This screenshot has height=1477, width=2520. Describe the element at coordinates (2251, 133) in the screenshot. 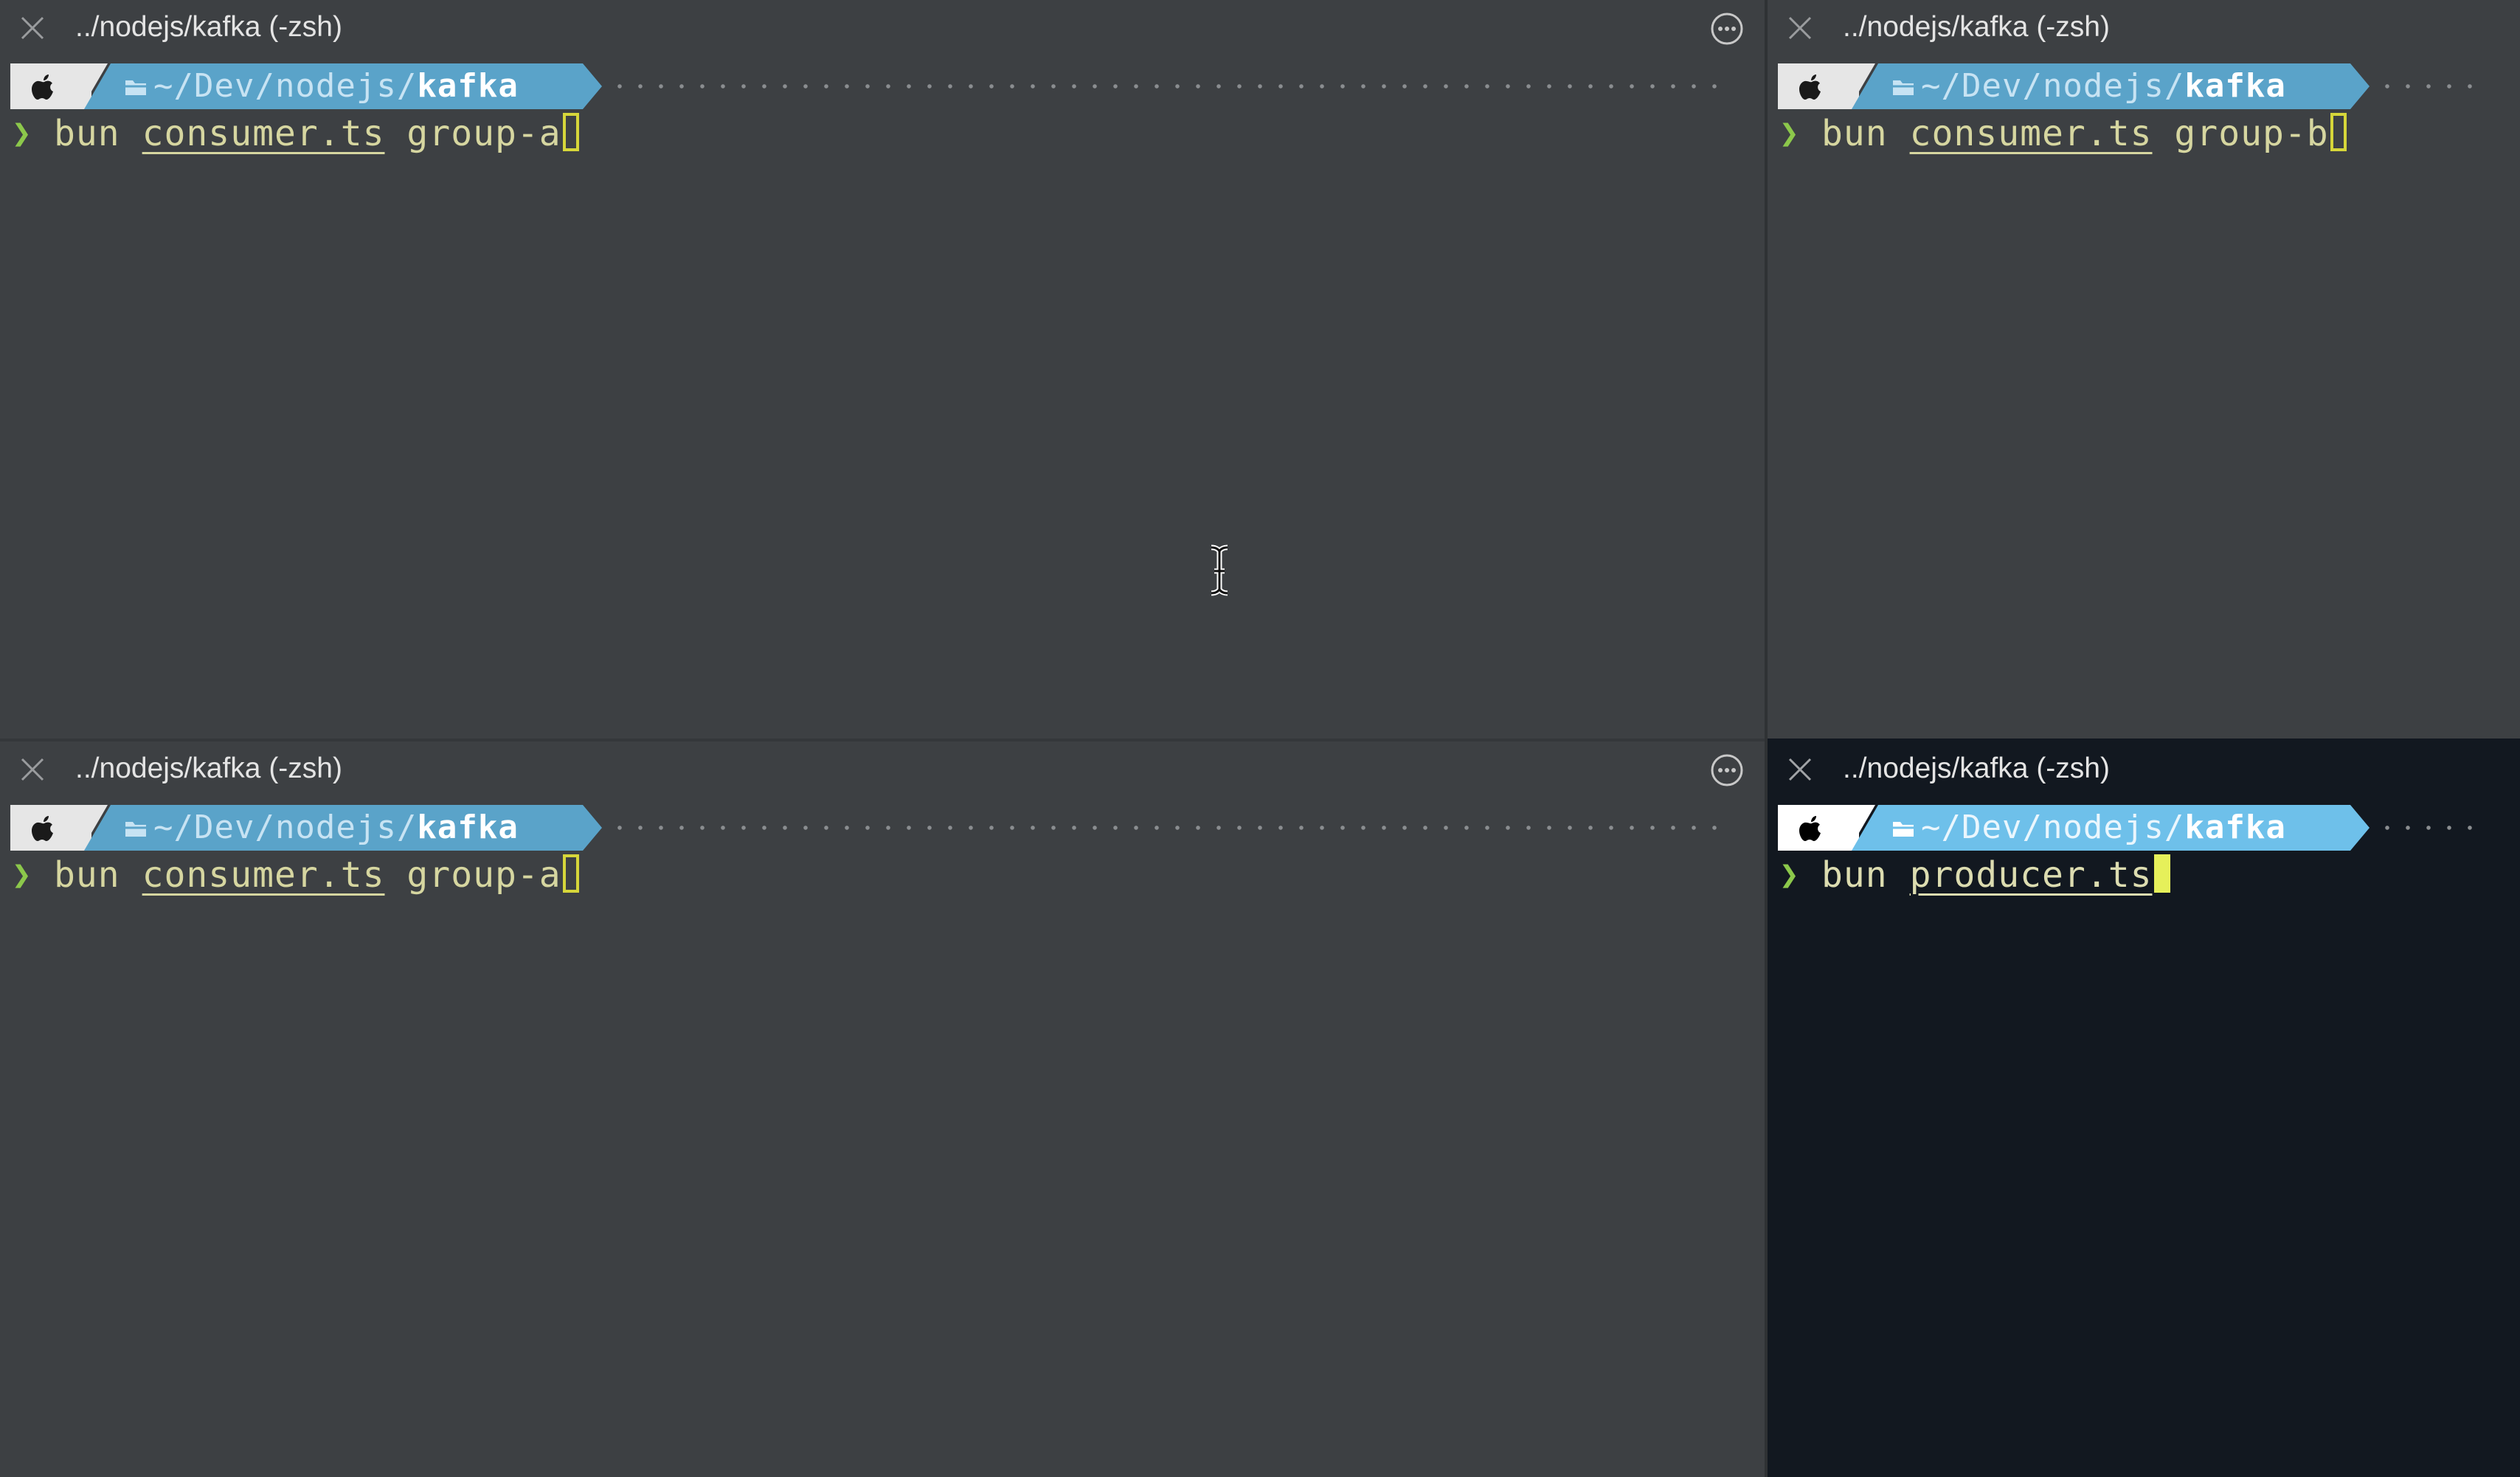

I see `command-arg: group-b` at that location.